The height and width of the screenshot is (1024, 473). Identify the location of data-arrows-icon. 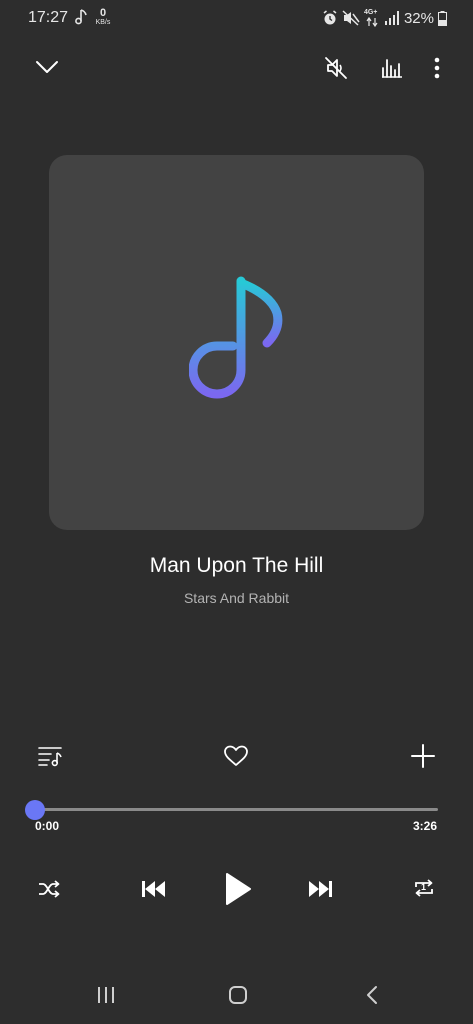
(372, 22).